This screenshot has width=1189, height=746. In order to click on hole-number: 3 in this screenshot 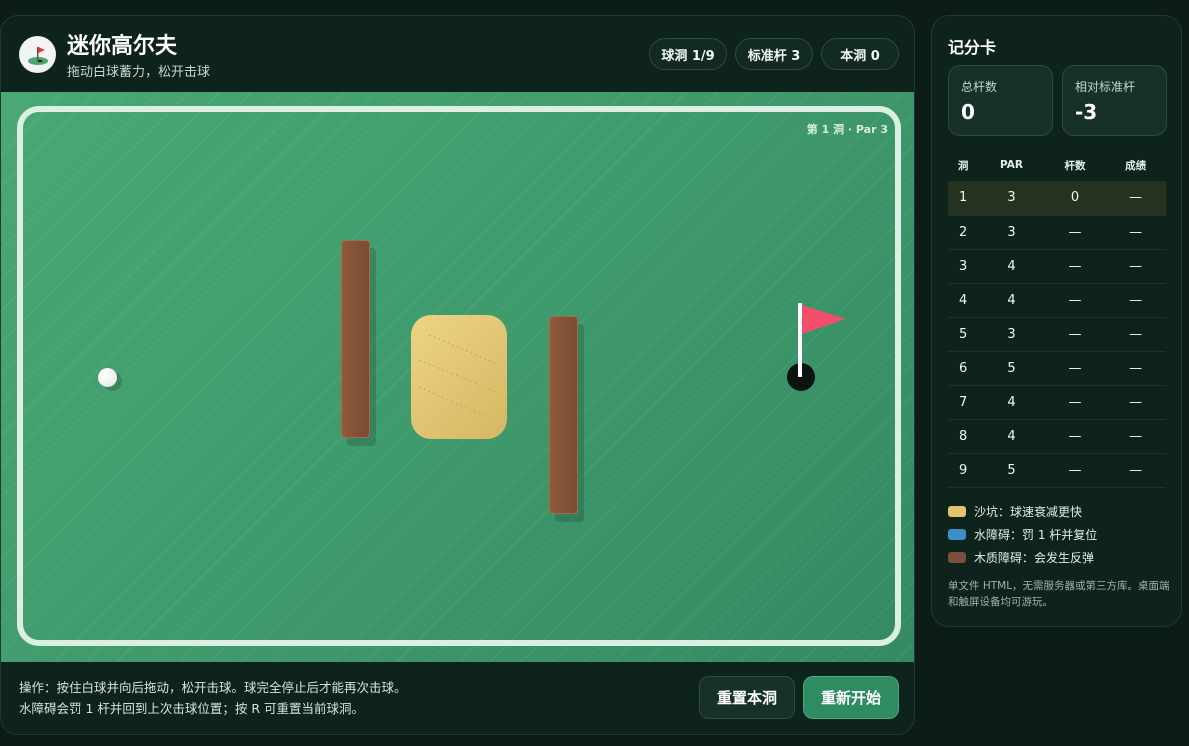, I will do `click(963, 266)`.